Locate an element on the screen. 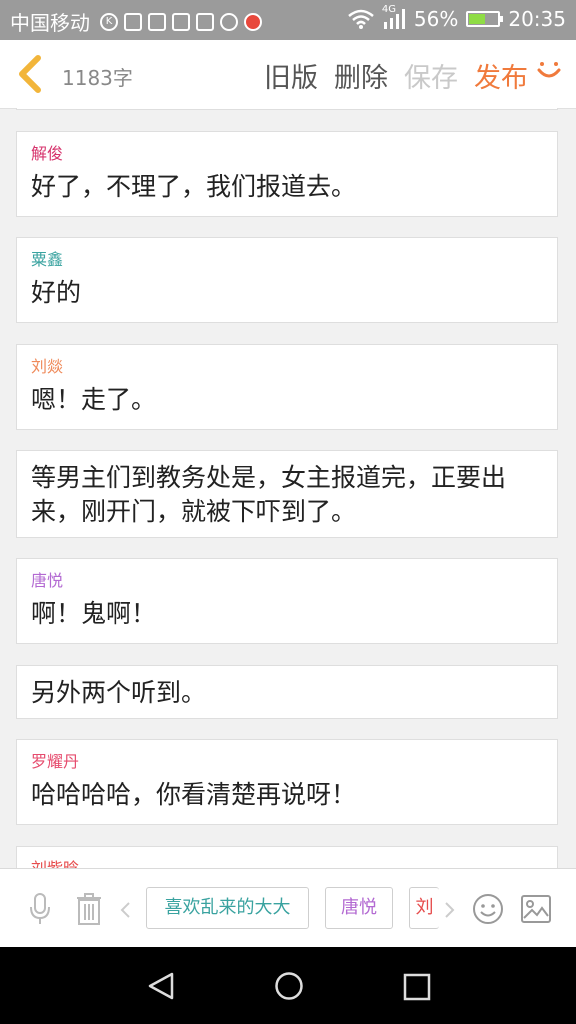 The height and width of the screenshot is (1024, 576). speaker-name: 刘紫晗 is located at coordinates (287, 863).